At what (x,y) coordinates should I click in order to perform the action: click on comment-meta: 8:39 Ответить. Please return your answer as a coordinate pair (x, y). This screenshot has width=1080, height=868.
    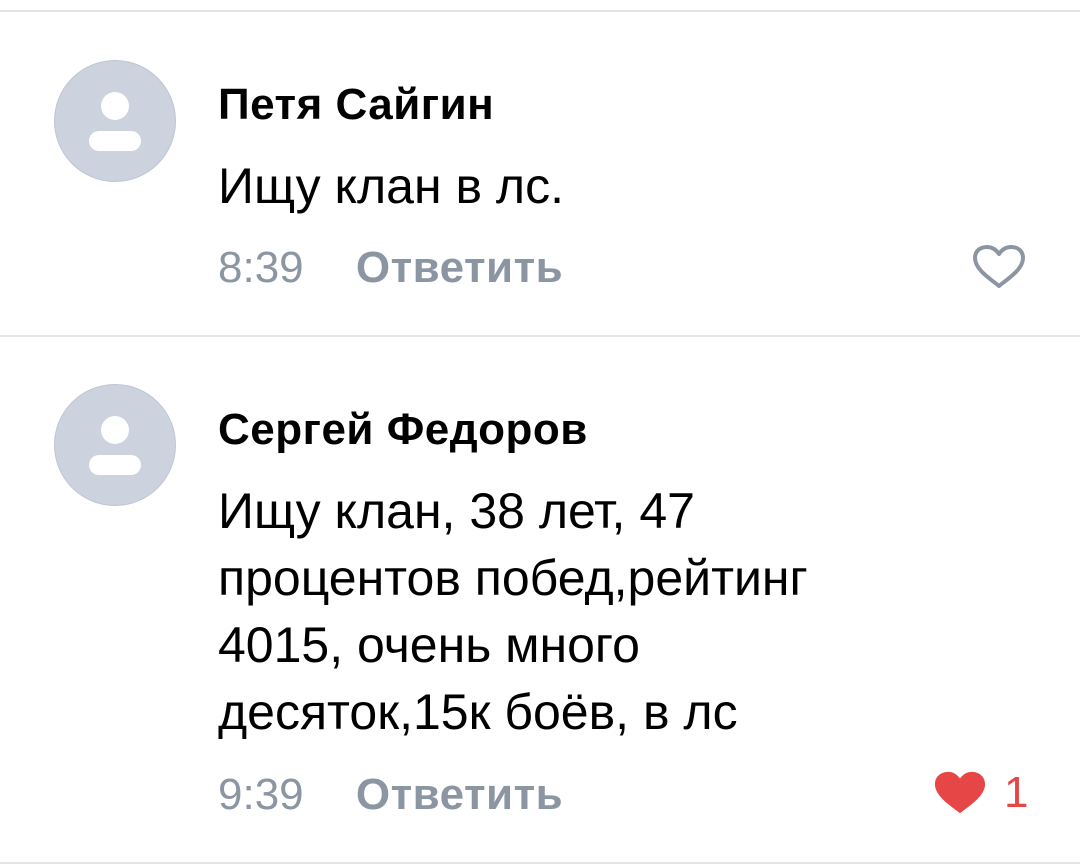
    Looking at the image, I should click on (390, 268).